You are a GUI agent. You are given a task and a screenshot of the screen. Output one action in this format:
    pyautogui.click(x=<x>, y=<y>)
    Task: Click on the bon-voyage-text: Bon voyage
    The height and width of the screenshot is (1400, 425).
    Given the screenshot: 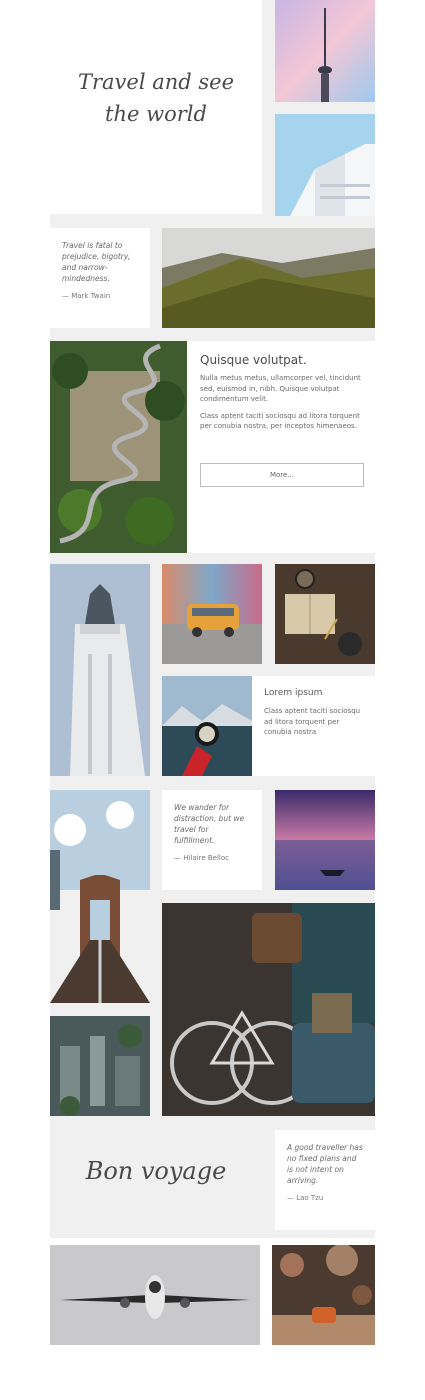 What is the action you would take?
    pyautogui.click(x=156, y=1171)
    